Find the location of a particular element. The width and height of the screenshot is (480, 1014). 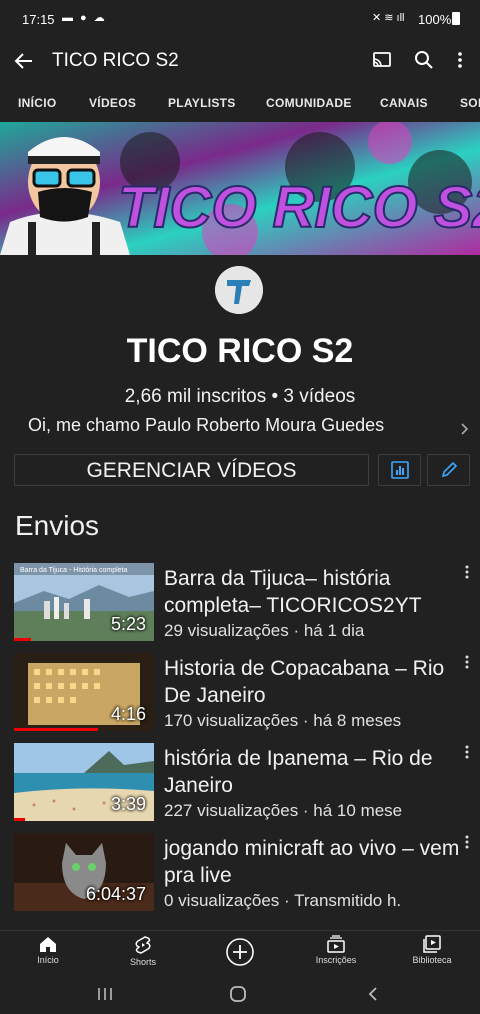

channel-avatar is located at coordinates (239, 290).